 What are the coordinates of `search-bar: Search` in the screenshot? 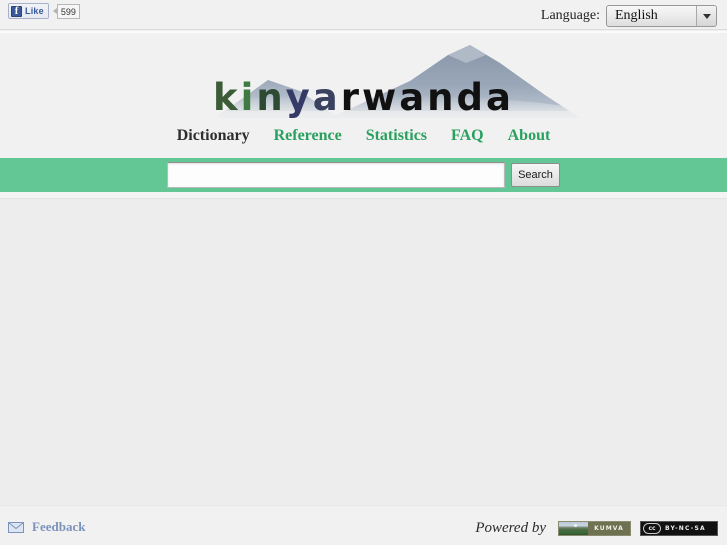 It's located at (363, 175).